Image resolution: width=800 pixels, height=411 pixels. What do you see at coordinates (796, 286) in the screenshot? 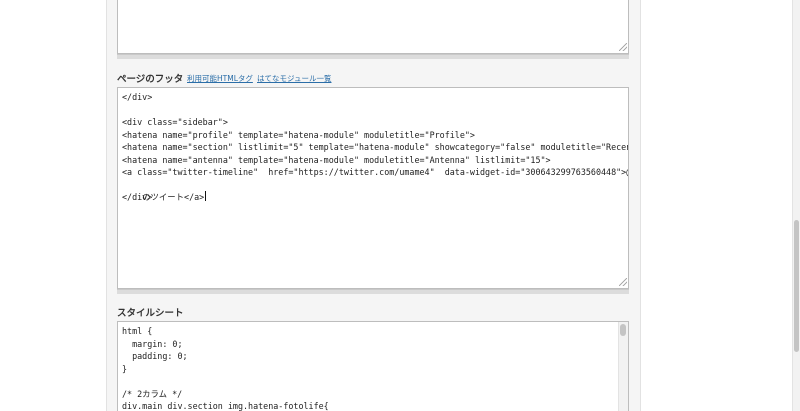
I see `page-scrollbar-thumb` at bounding box center [796, 286].